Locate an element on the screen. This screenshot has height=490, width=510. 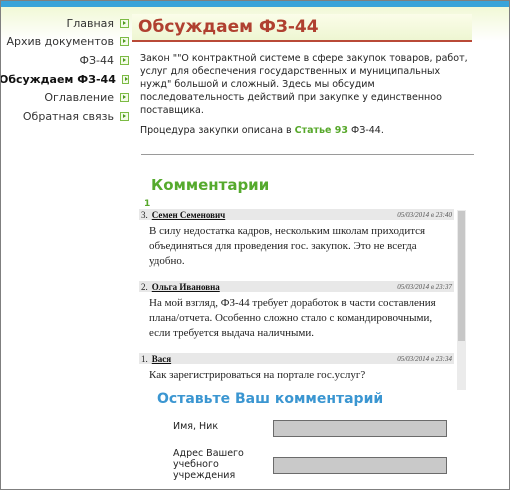
divider is located at coordinates (307, 154).